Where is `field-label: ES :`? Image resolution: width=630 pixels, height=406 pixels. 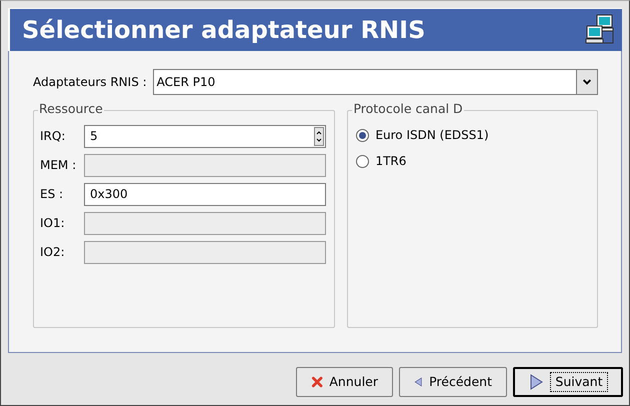 field-label: ES : is located at coordinates (52, 194).